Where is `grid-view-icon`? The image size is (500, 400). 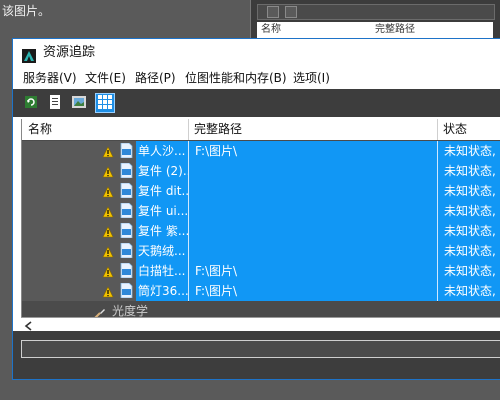 grid-view-icon is located at coordinates (105, 103).